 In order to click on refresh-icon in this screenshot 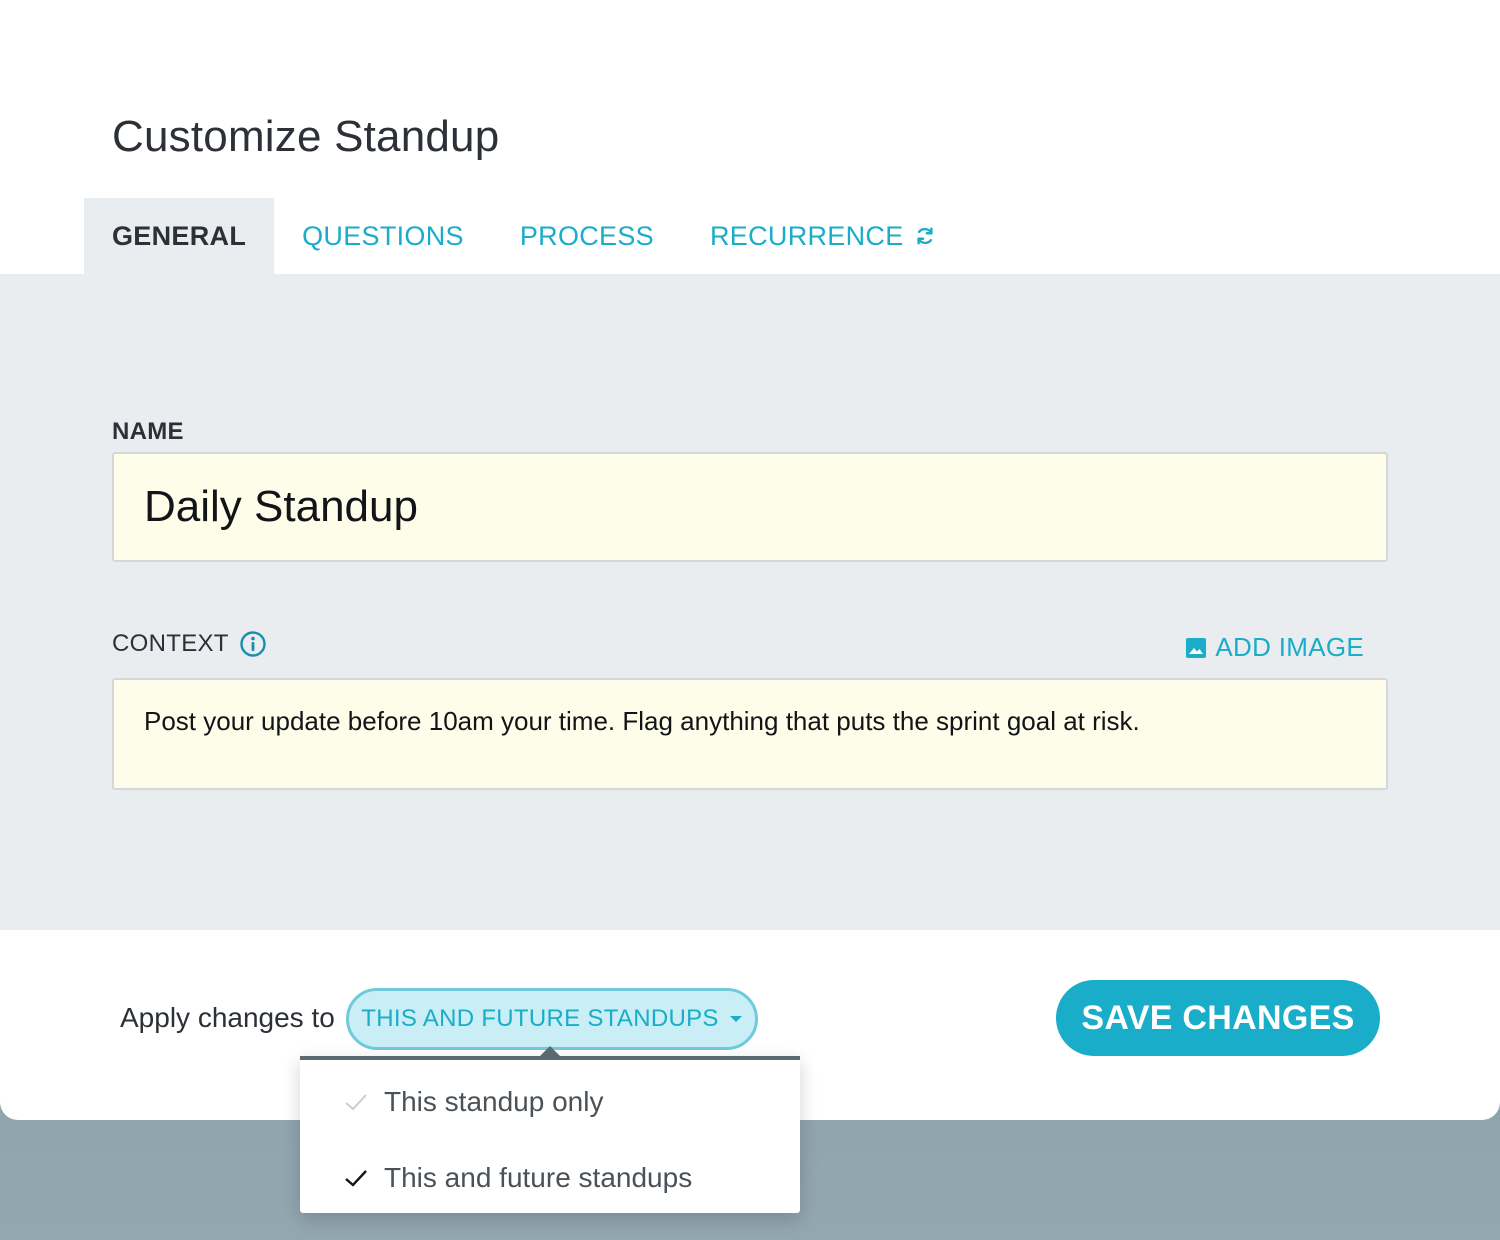, I will do `click(925, 236)`.